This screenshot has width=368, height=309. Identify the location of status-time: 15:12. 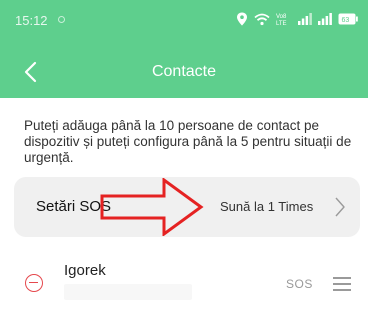
(31, 20).